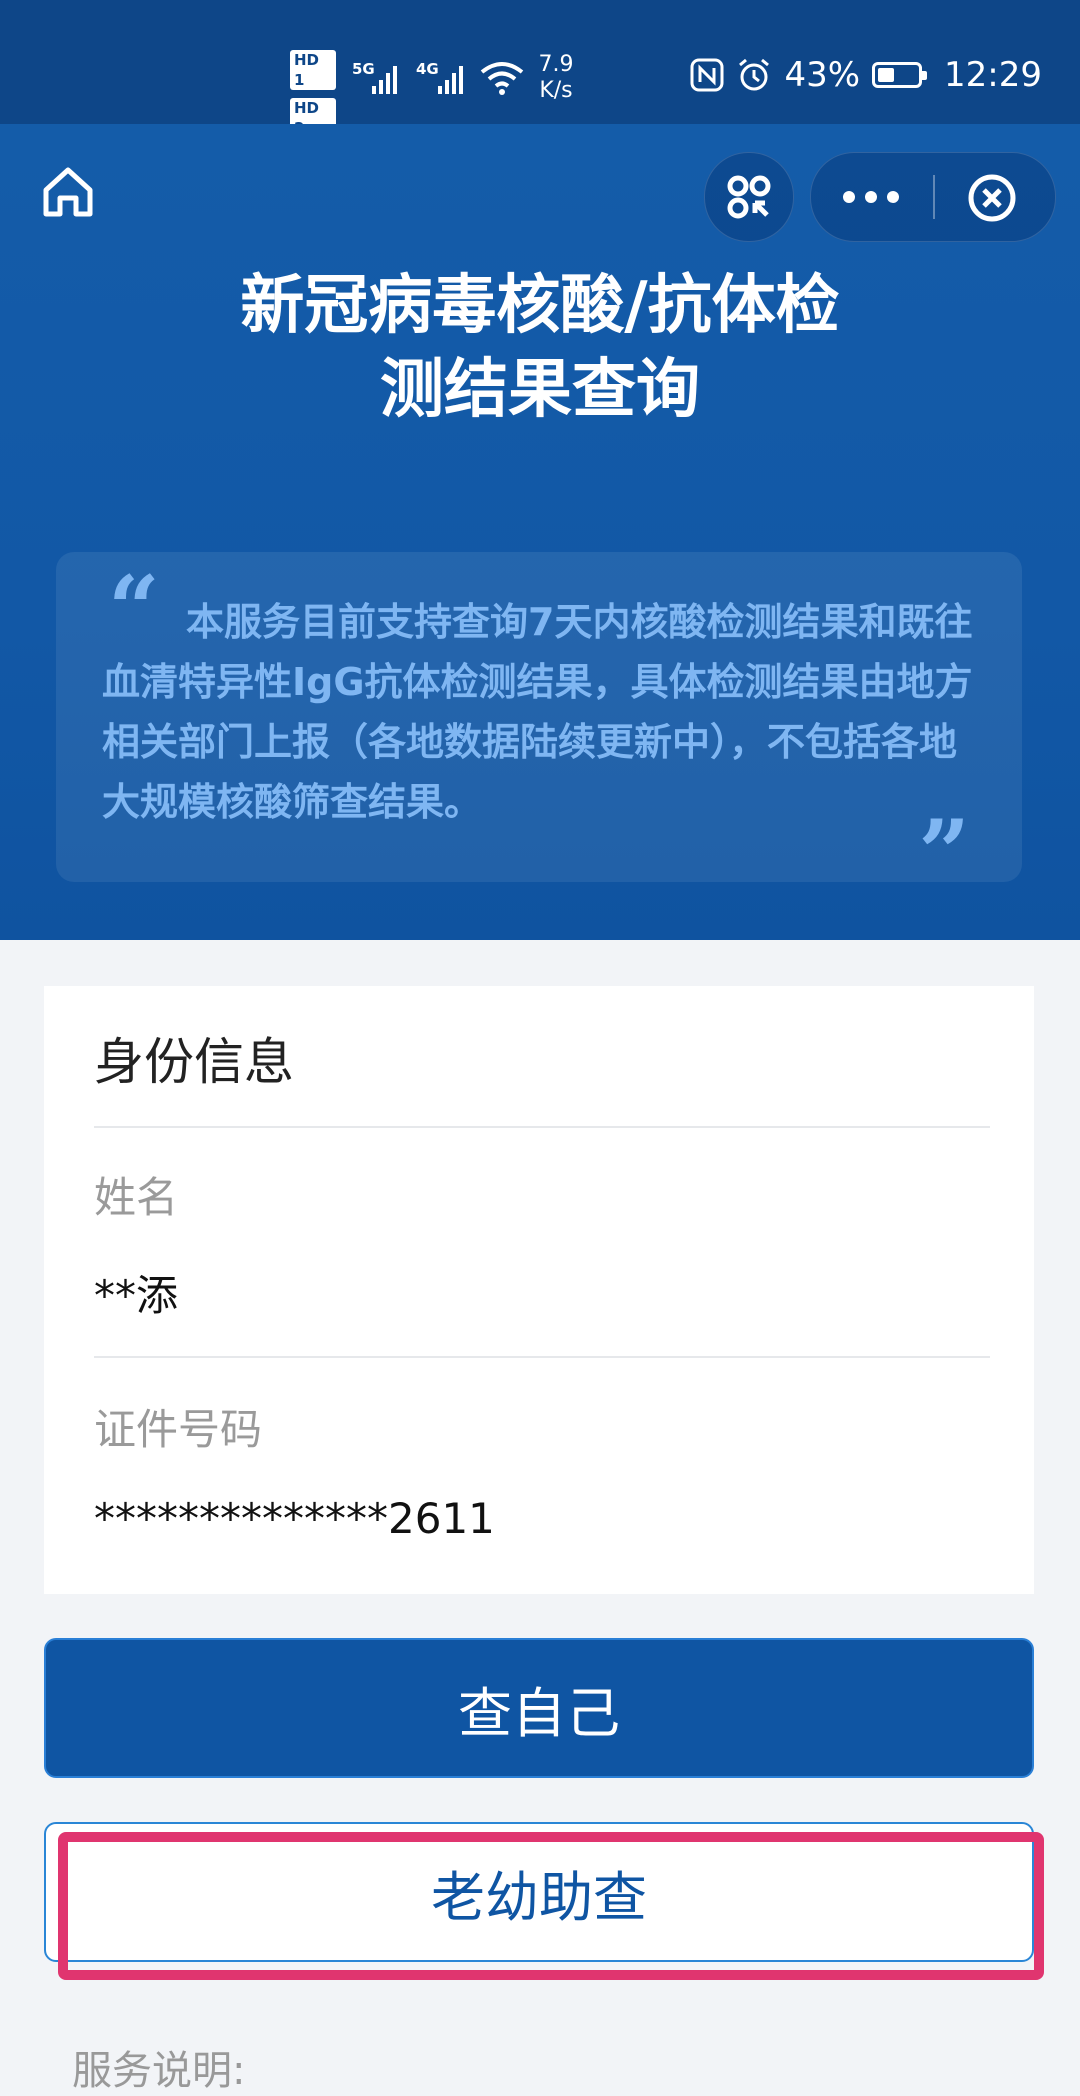 The width and height of the screenshot is (1080, 2096). What do you see at coordinates (136, 1197) in the screenshot?
I see `name-label: 姓名` at bounding box center [136, 1197].